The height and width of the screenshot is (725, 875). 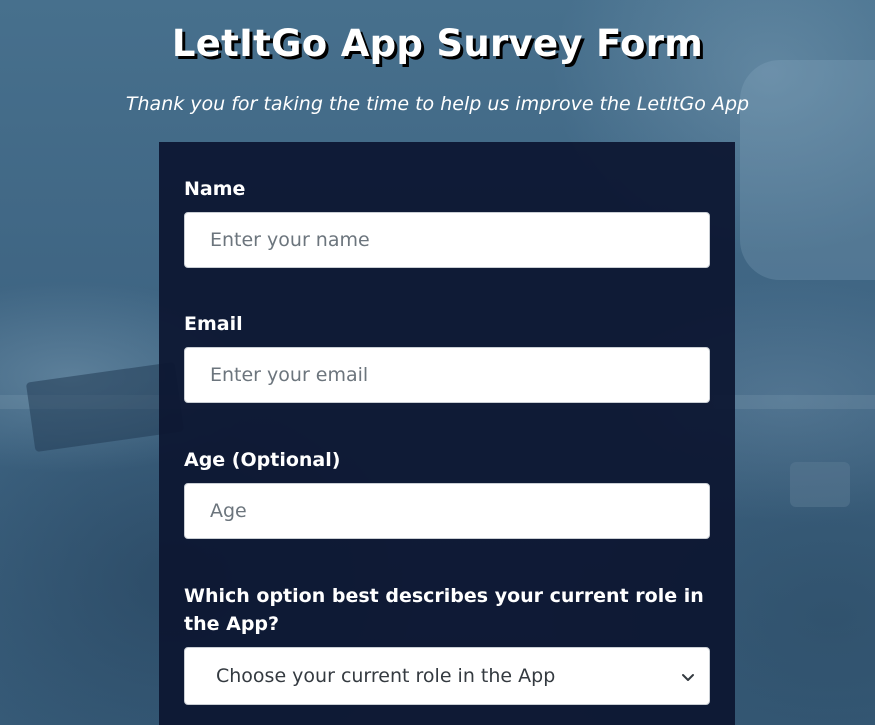 What do you see at coordinates (447, 375) in the screenshot?
I see `email-input` at bounding box center [447, 375].